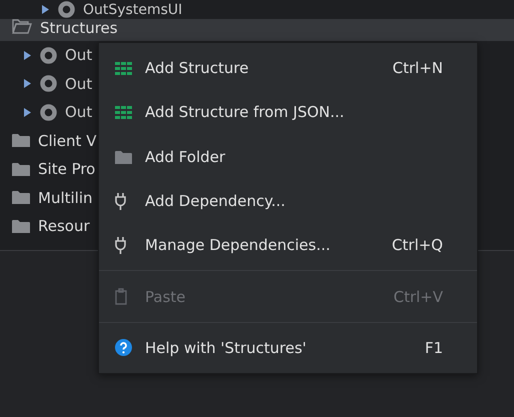 Image resolution: width=514 pixels, height=417 pixels. I want to click on shortcut-text: Ctrl+Q, so click(417, 245).